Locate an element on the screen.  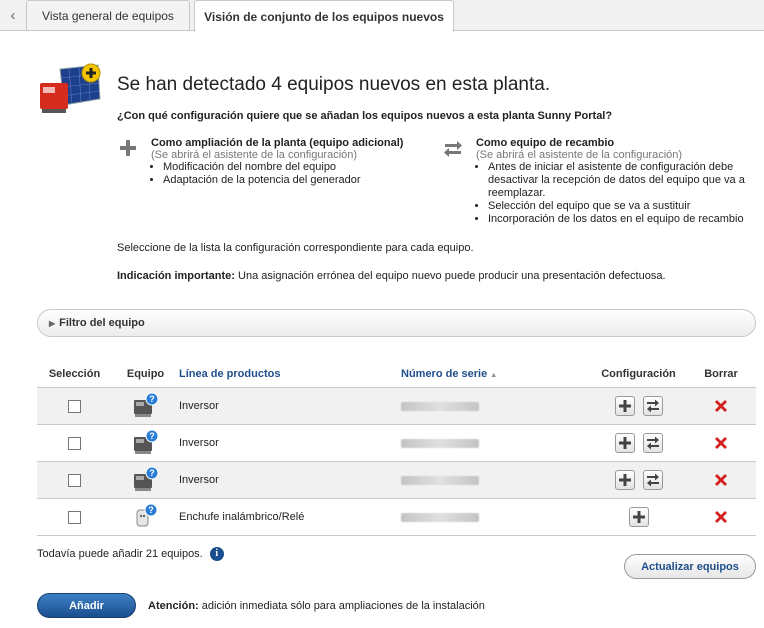
chevron-left-icon: ‹ is located at coordinates (13, 15).